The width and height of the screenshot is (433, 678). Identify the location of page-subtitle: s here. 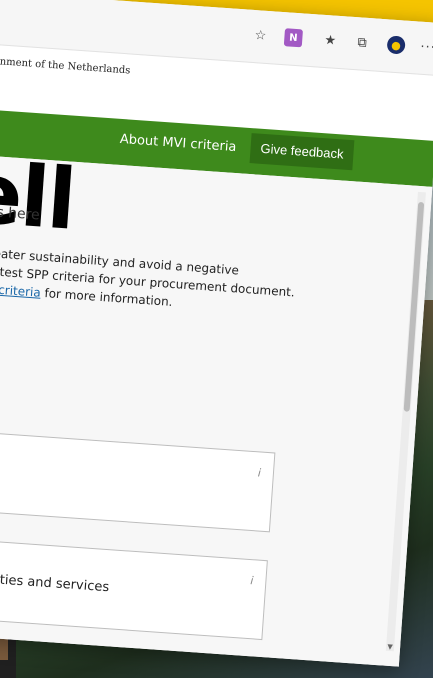
(20, 214).